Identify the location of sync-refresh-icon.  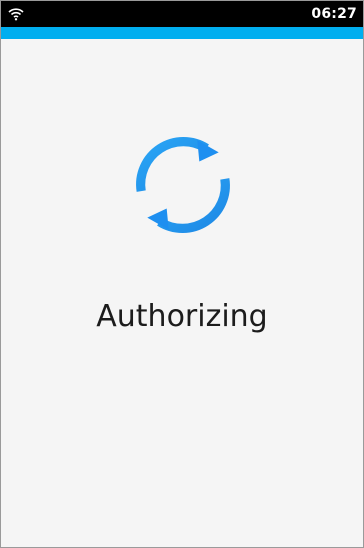
(183, 185).